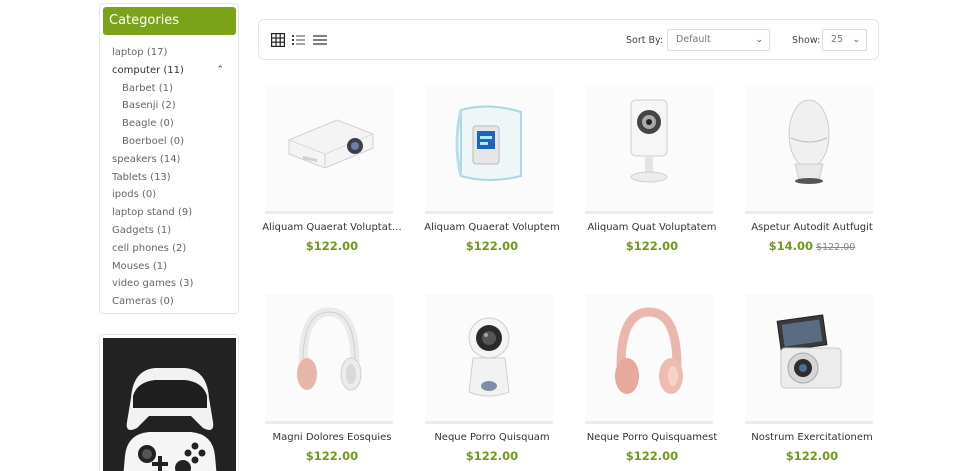 Image resolution: width=980 pixels, height=471 pixels. I want to click on product-name: Aliquam Quaerat Voluptem, so click(492, 227).